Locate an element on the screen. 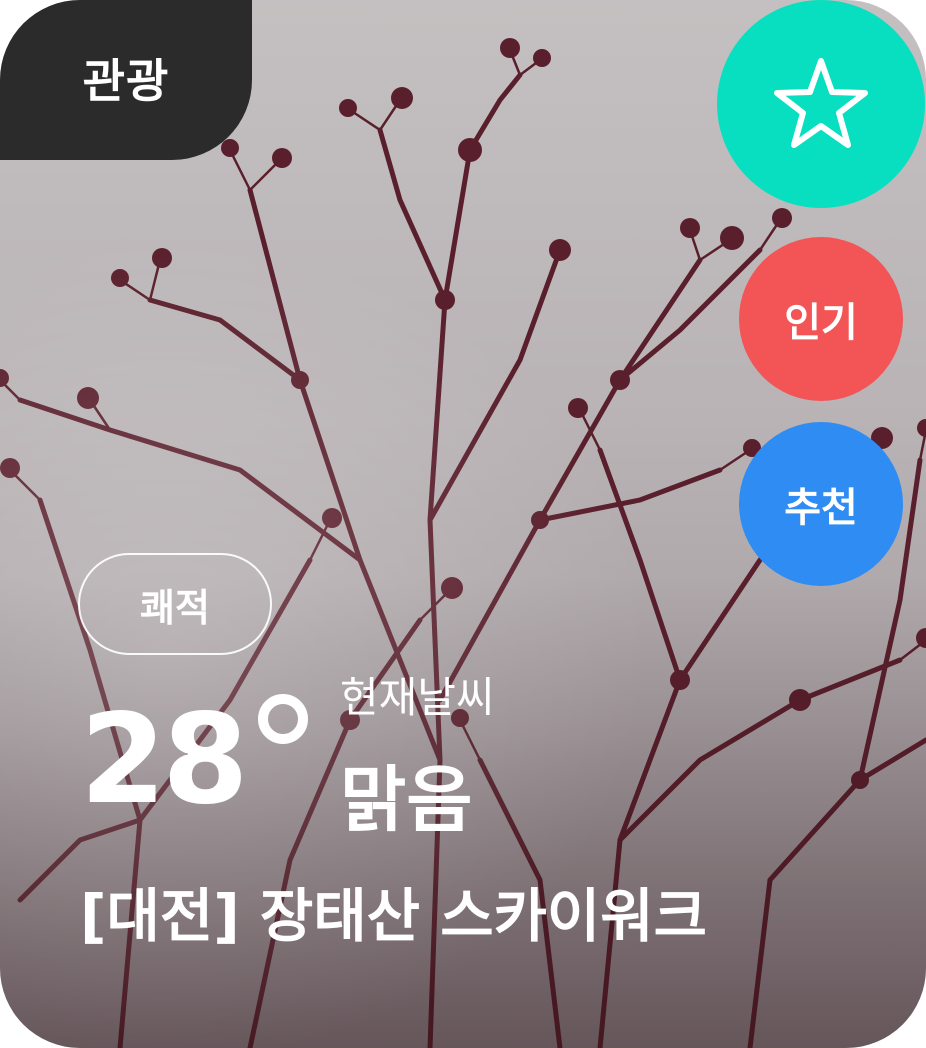 The height and width of the screenshot is (1048, 926). recommend-badge-label: 추천 is located at coordinates (821, 508).